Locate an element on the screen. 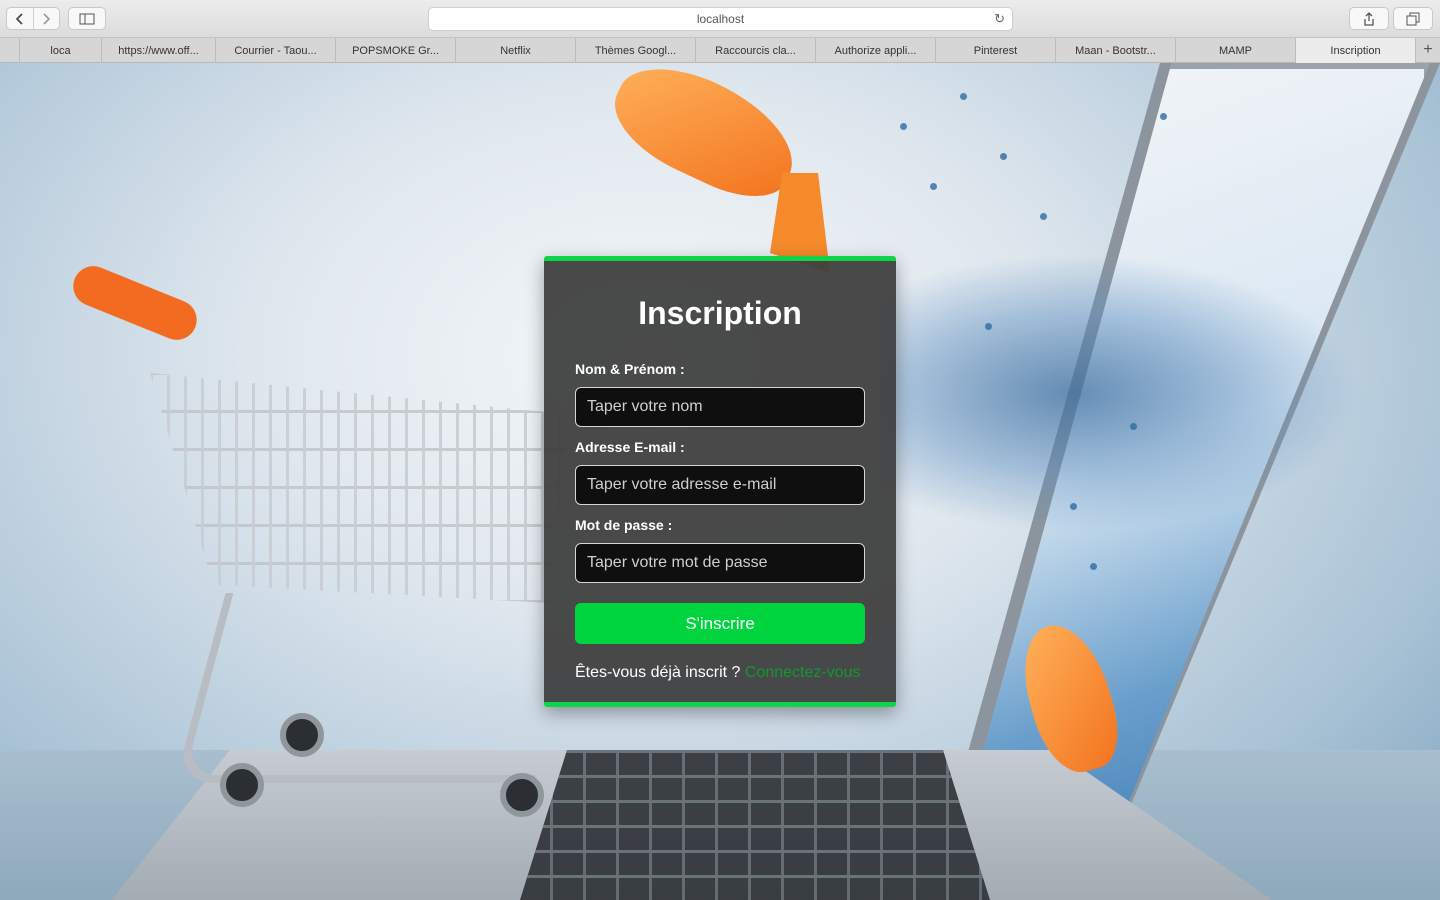  tabs-icon is located at coordinates (1413, 18).